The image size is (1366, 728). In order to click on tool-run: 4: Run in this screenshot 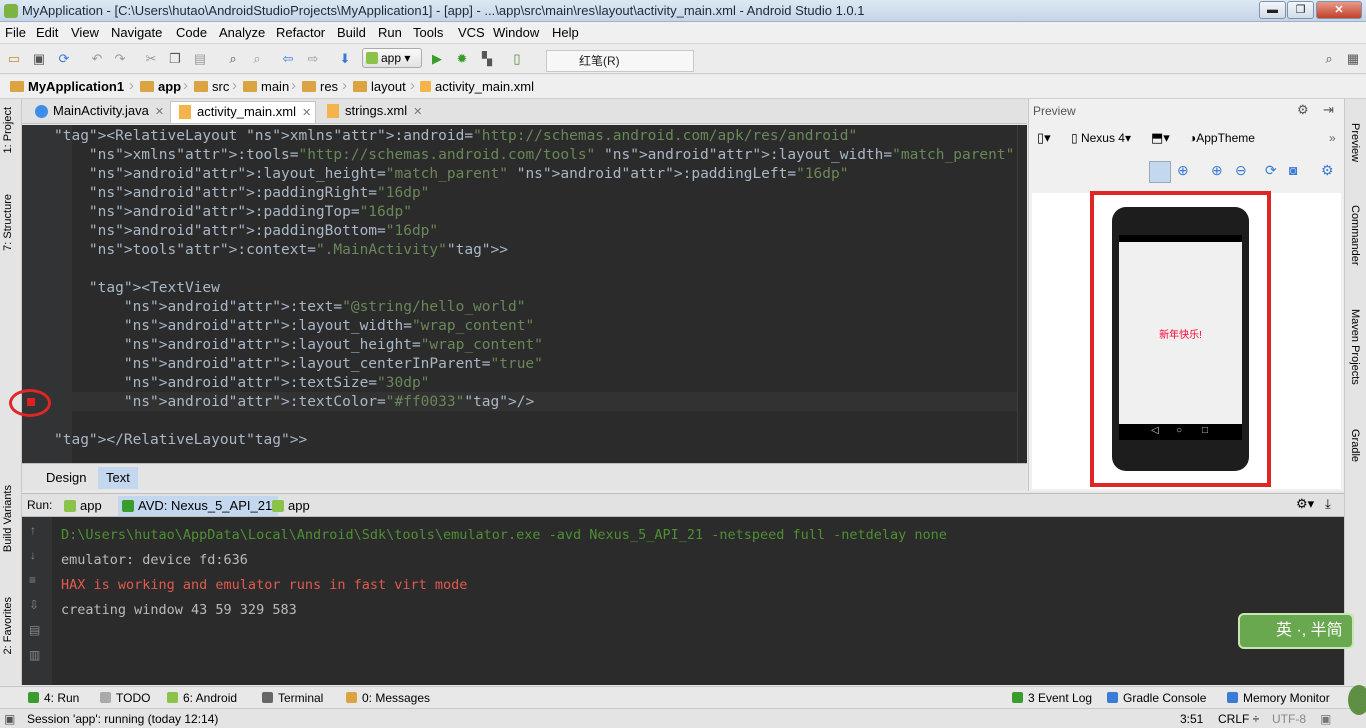, I will do `click(53, 698)`.